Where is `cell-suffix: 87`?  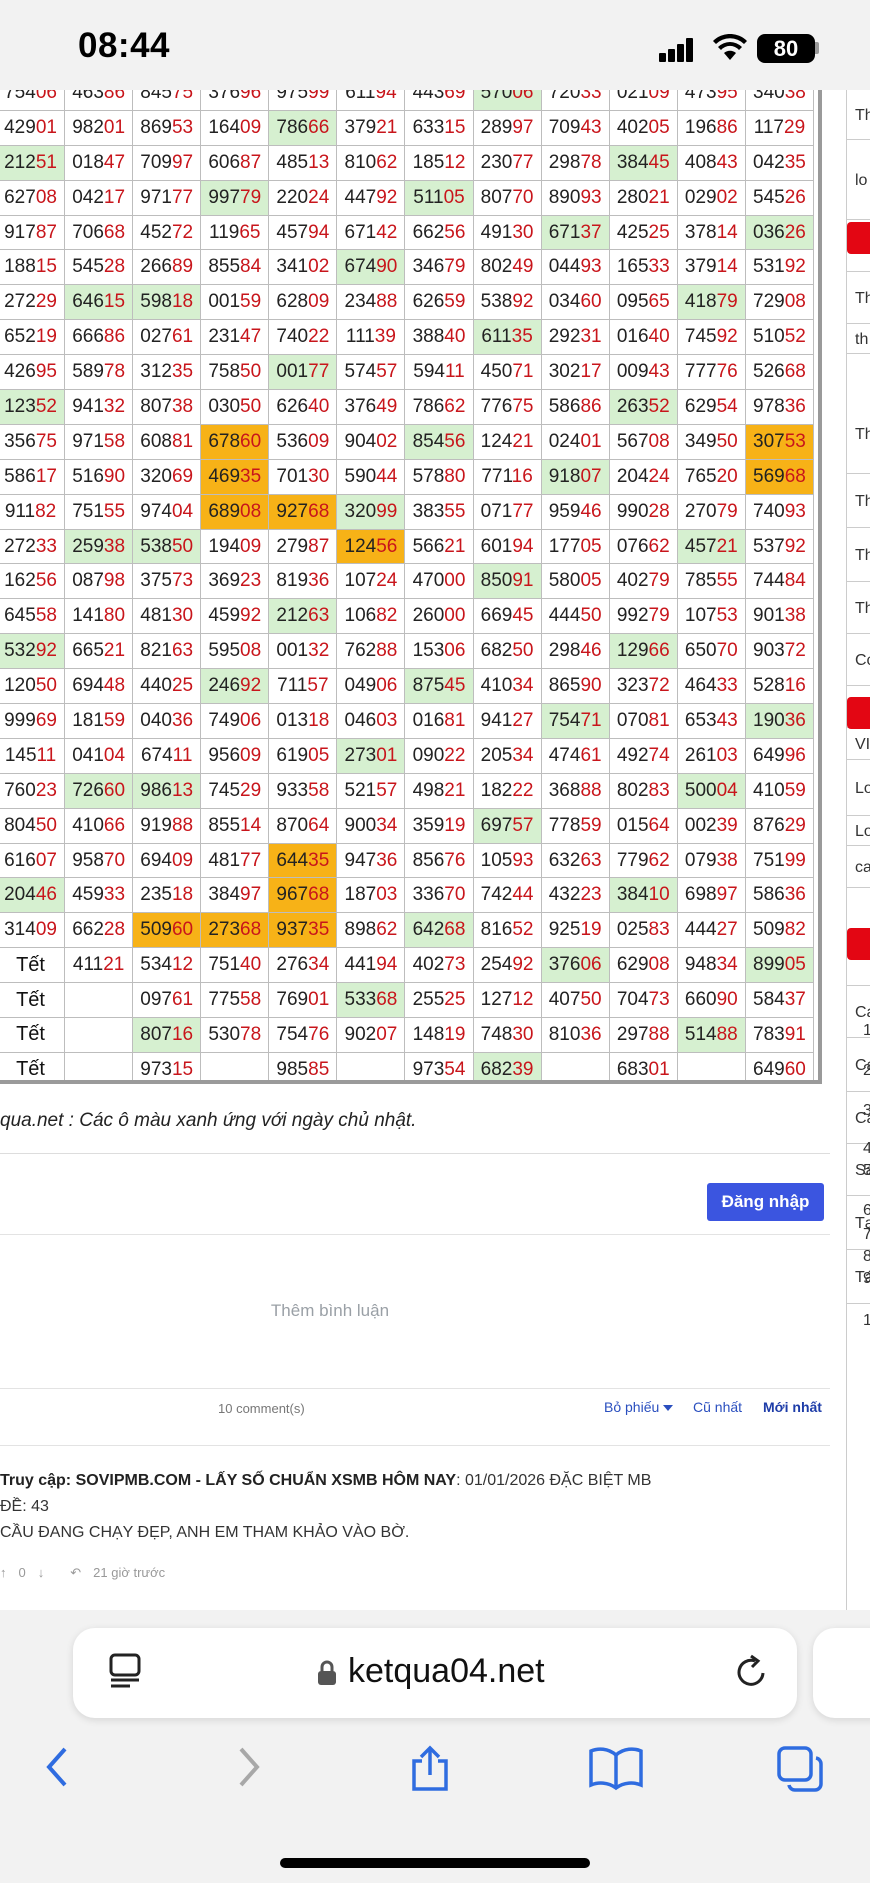
cell-suffix: 87 is located at coordinates (251, 162).